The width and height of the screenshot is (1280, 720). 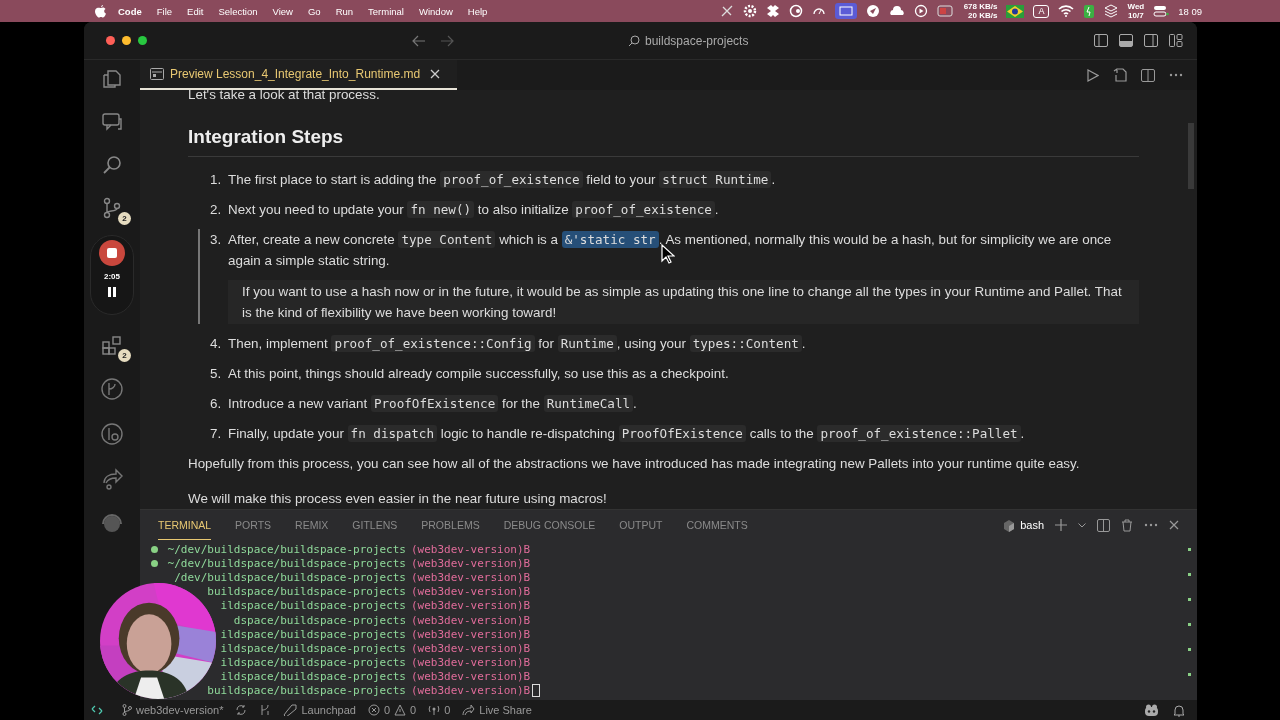 I want to click on panel-tab: PROBLEMS, so click(x=450, y=525).